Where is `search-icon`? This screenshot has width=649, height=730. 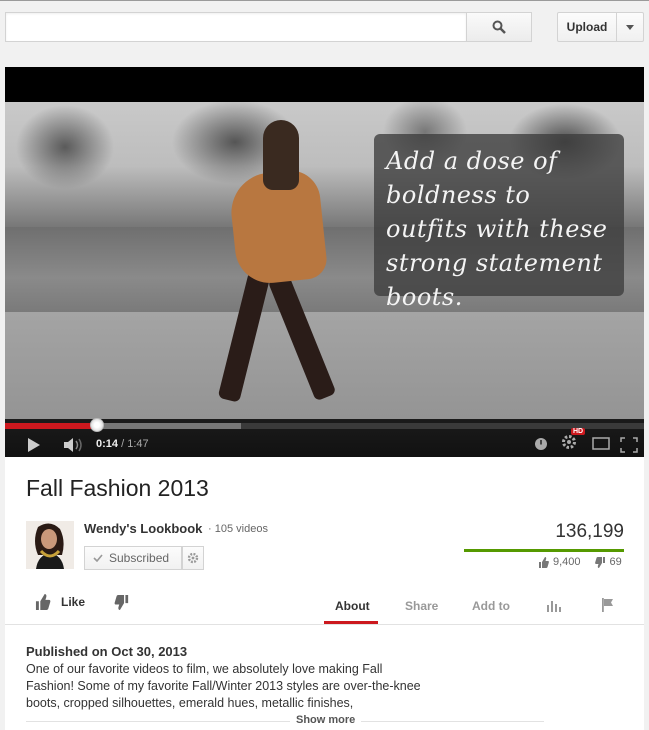 search-icon is located at coordinates (499, 27).